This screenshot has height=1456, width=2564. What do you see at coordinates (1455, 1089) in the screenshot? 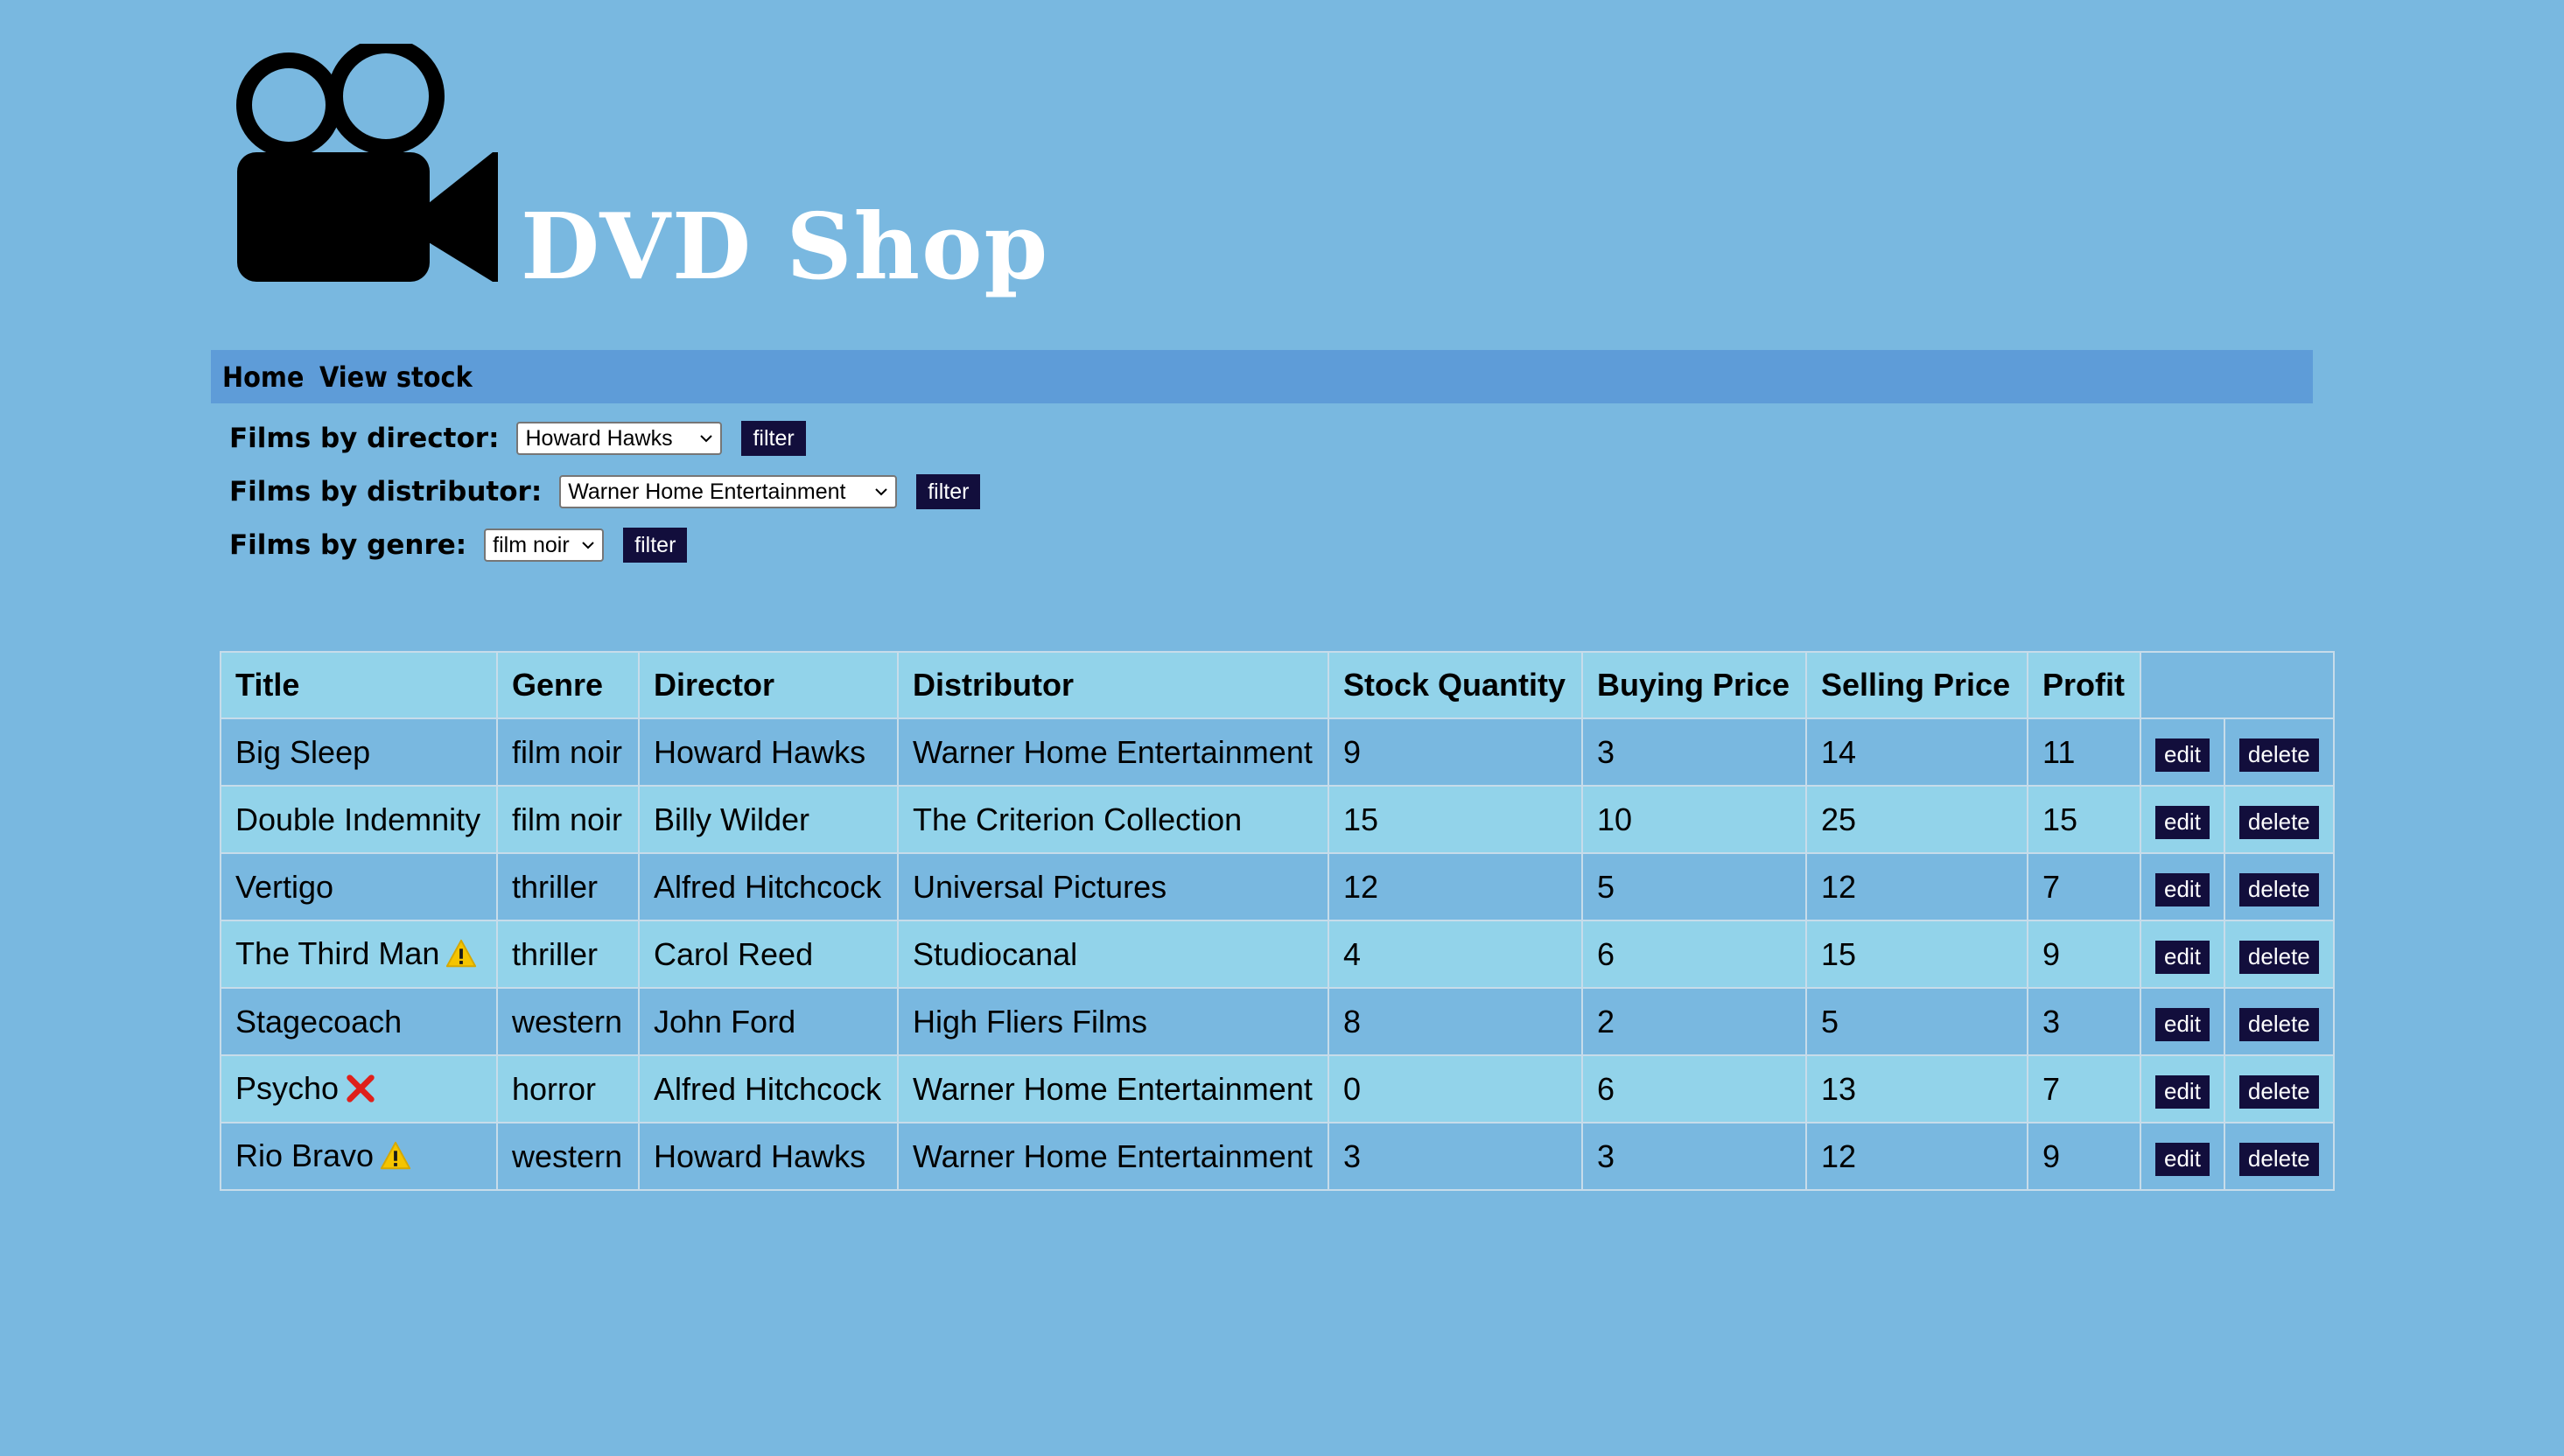
I see `stock-quantity-cell: 0` at bounding box center [1455, 1089].